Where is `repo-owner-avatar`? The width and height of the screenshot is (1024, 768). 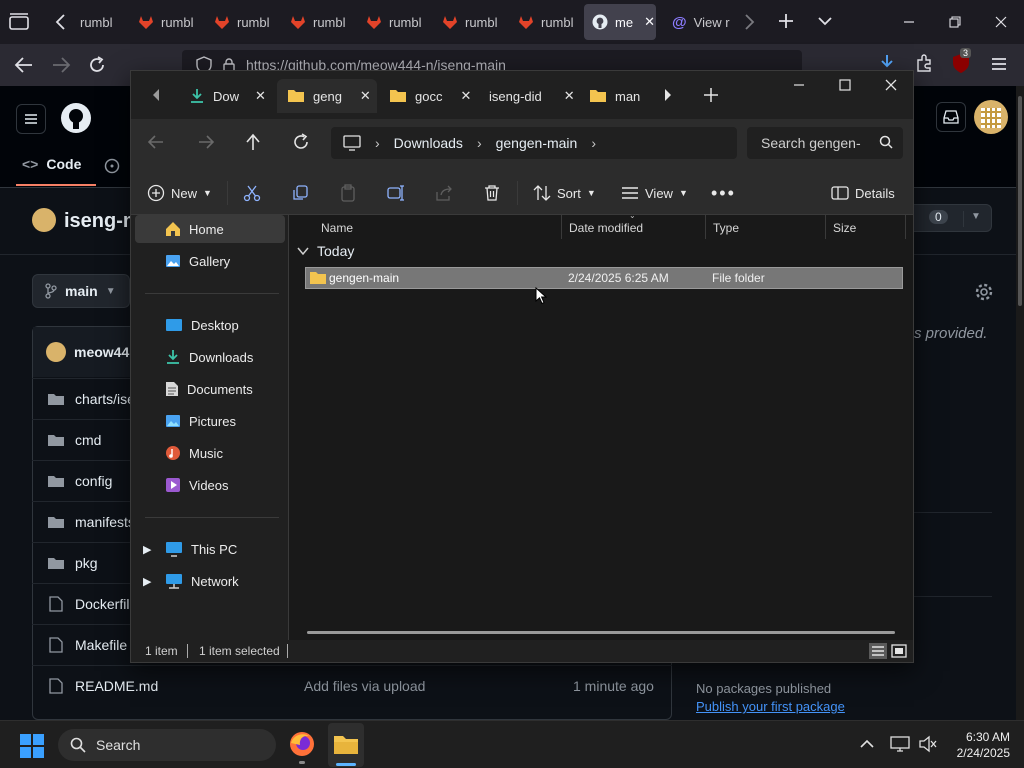
repo-owner-avatar is located at coordinates (44, 220).